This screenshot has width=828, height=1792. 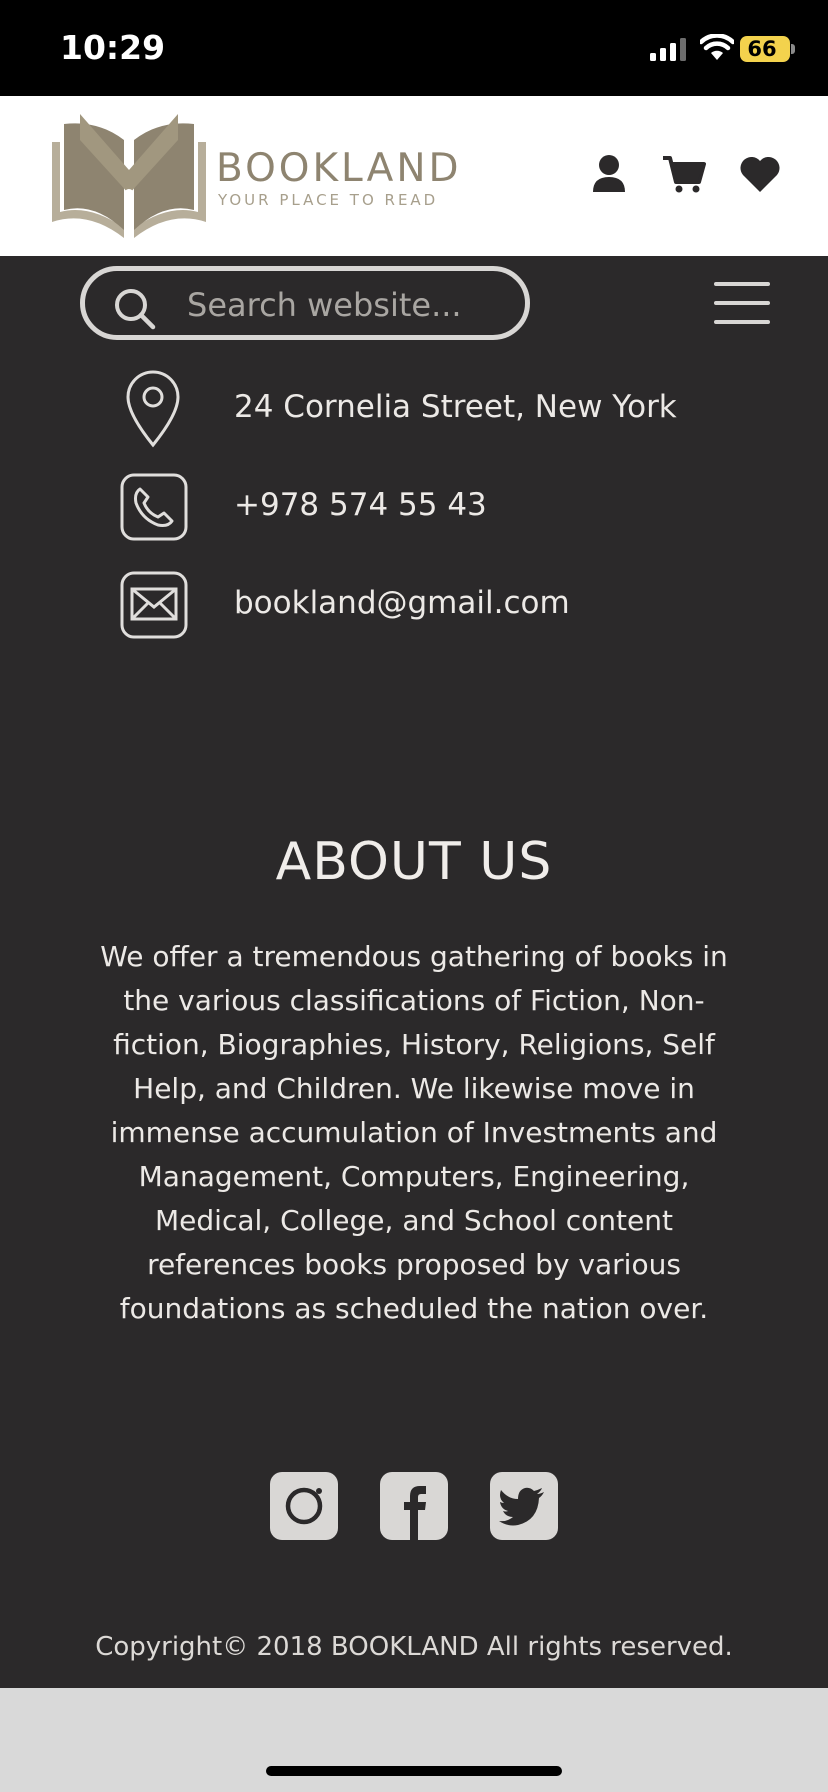 I want to click on heart-icon, so click(x=760, y=174).